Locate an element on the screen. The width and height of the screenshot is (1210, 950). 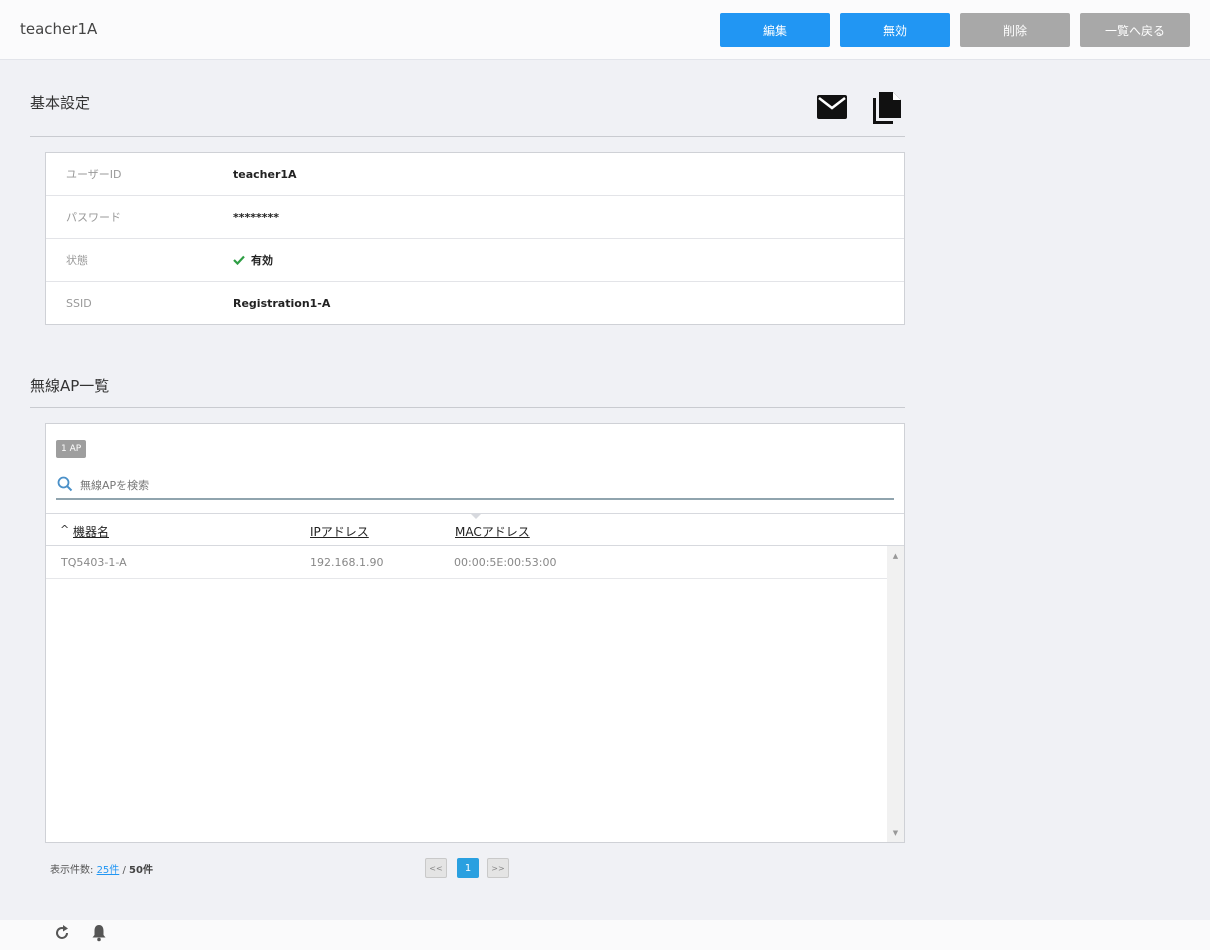
back-to-list-button: 一覧へ戻る is located at coordinates (1135, 30).